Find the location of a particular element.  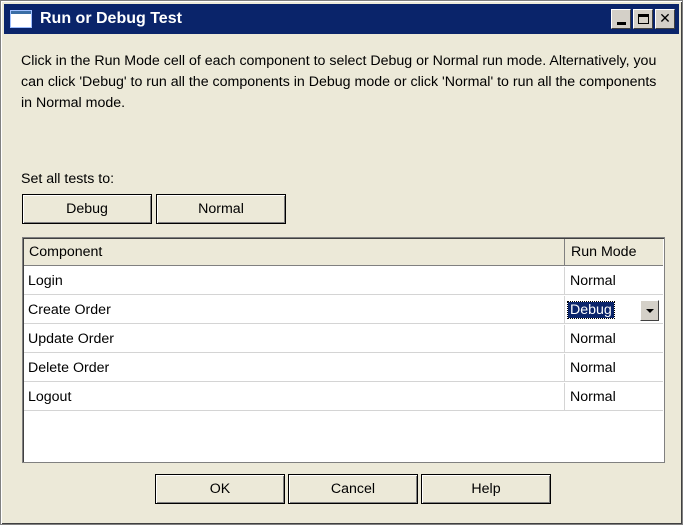

column-header-run-mode: Run Mode is located at coordinates (615, 252).